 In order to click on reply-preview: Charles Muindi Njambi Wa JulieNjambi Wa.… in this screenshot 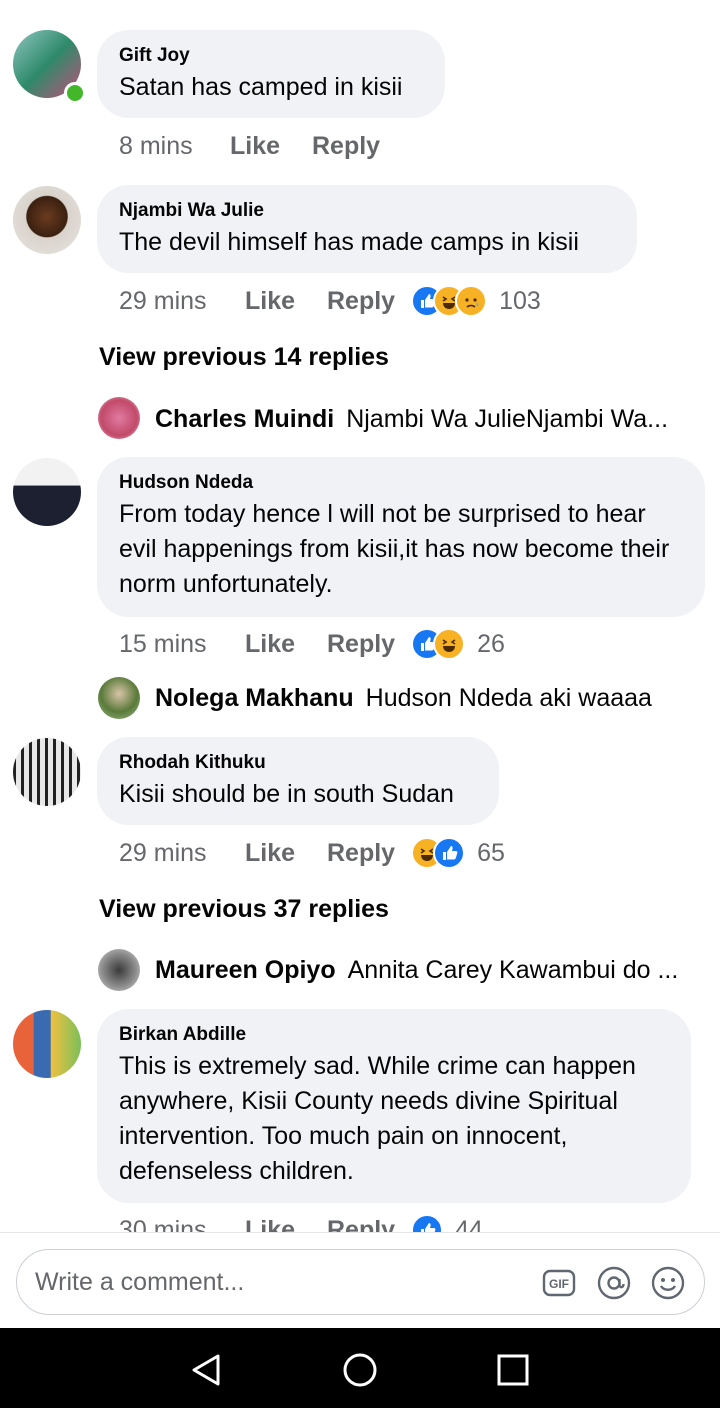, I will do `click(430, 419)`.